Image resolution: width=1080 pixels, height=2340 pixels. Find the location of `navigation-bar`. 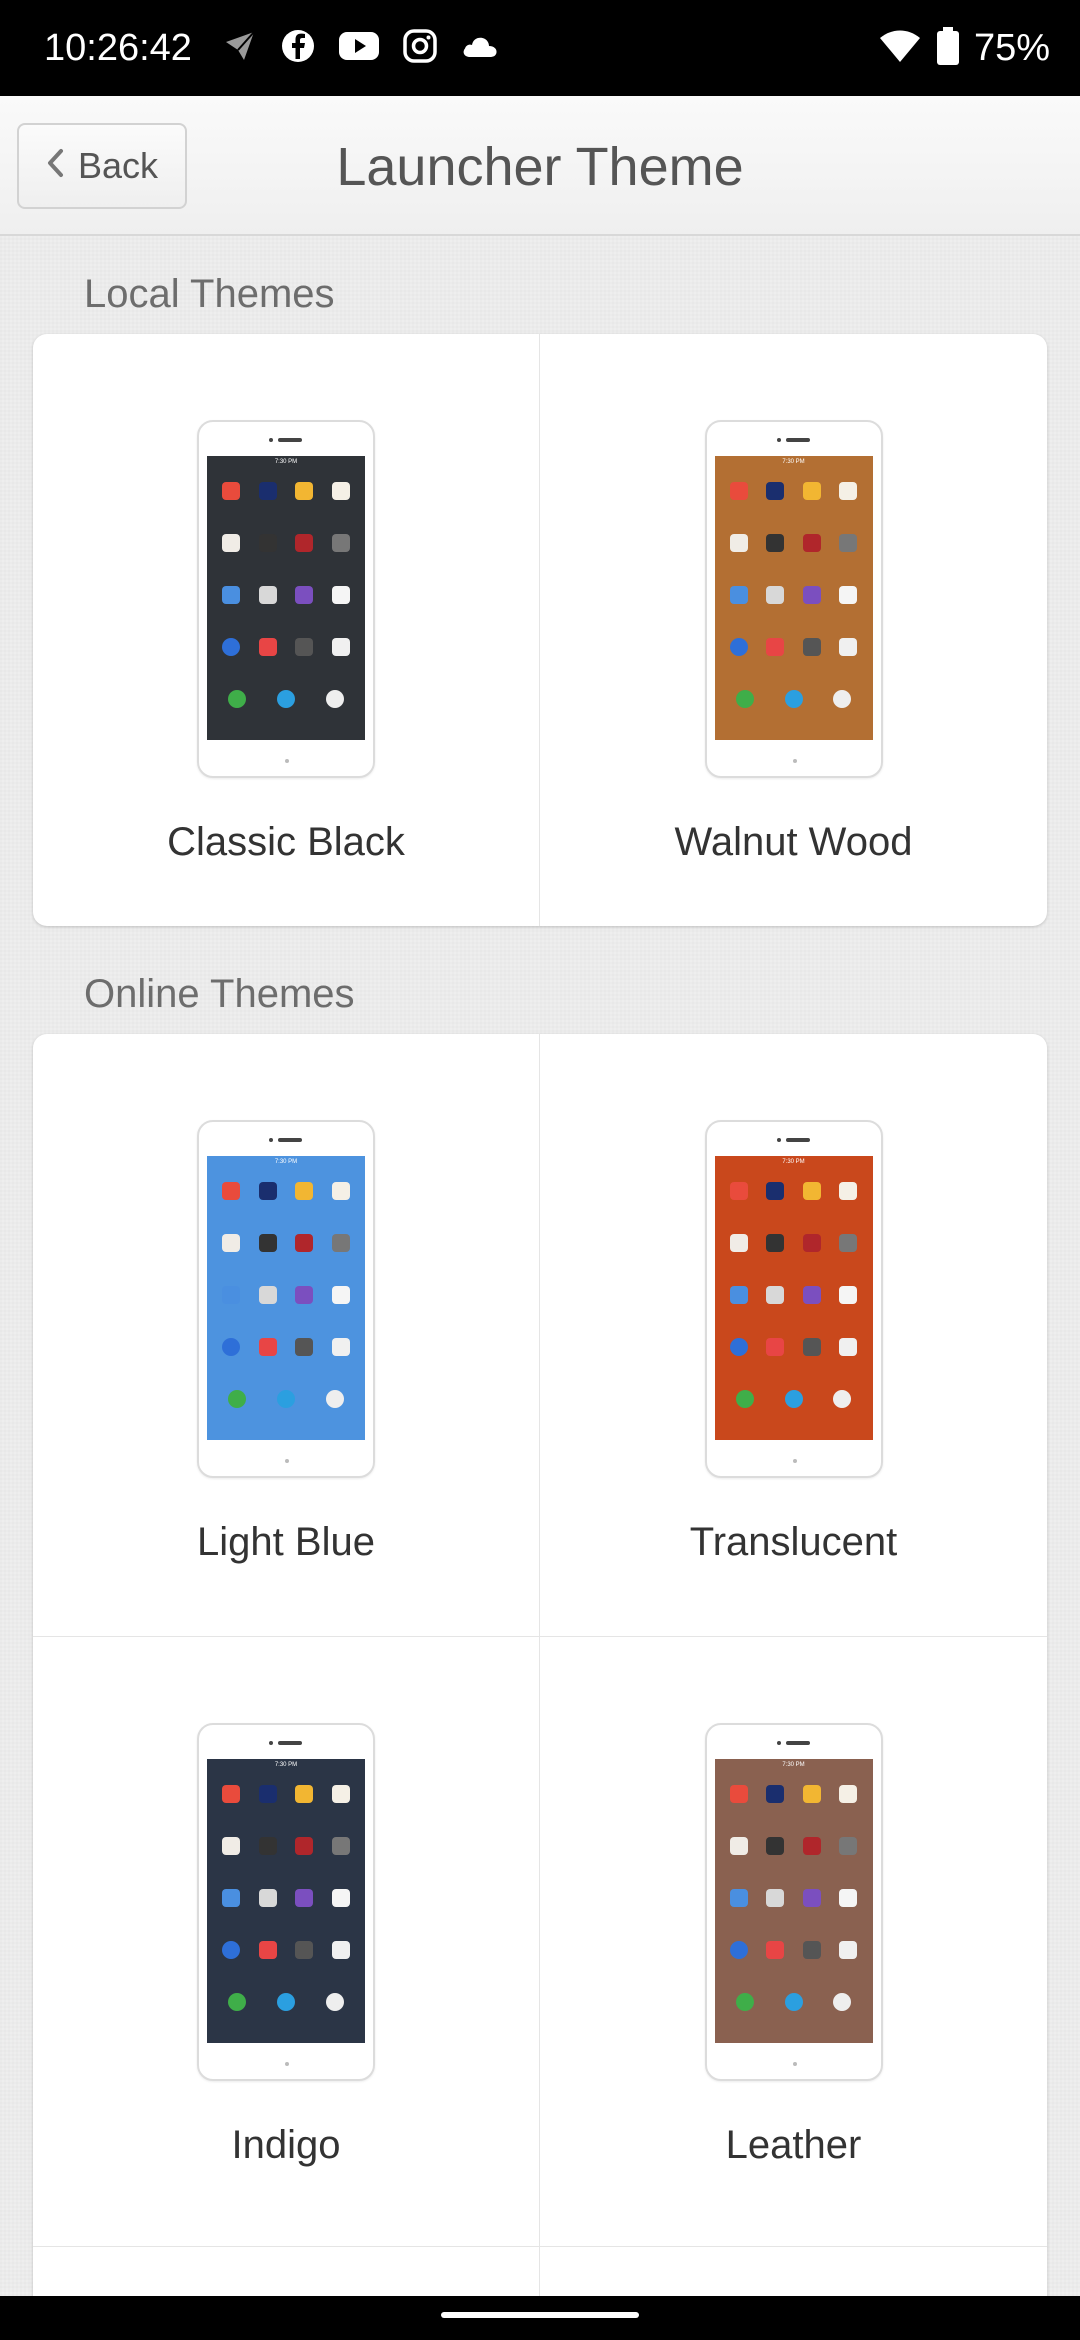

navigation-bar is located at coordinates (540, 2318).